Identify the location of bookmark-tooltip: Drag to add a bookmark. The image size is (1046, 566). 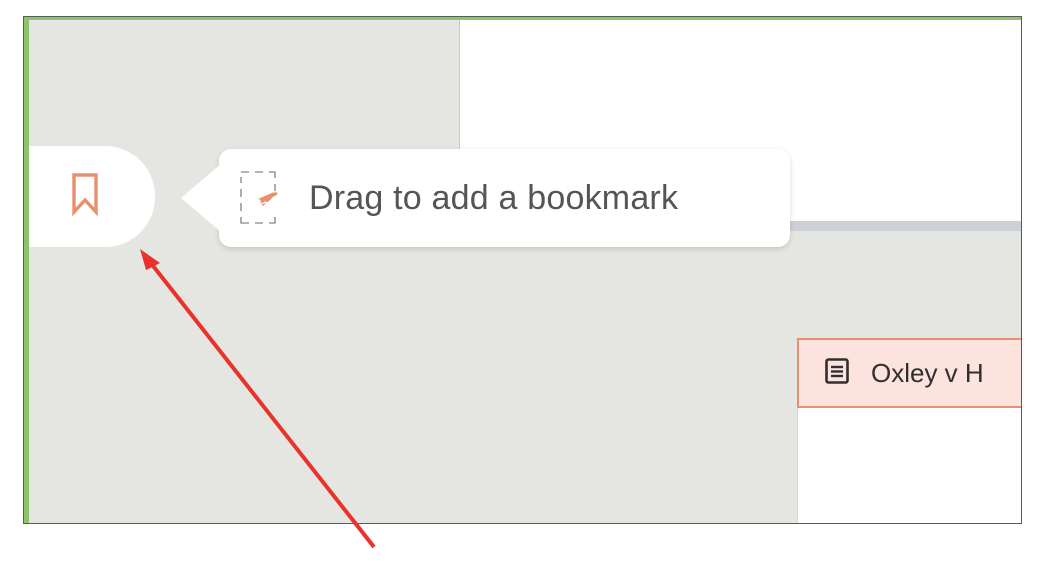
(485, 198).